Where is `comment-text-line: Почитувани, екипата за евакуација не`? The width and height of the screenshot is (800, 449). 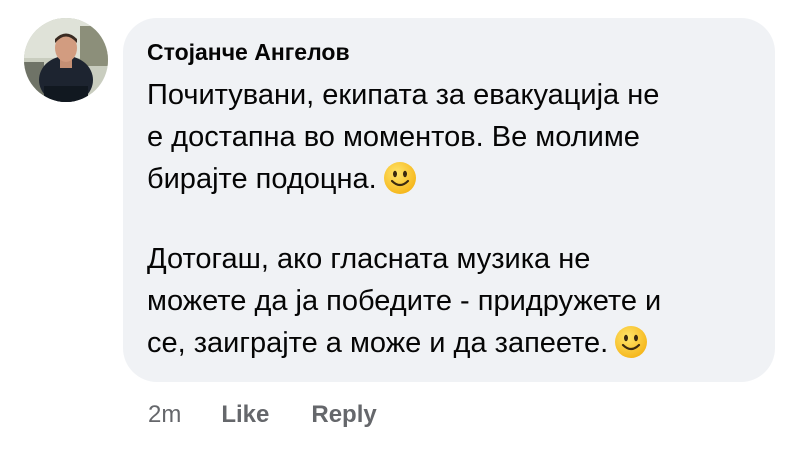
comment-text-line: Почитувани, екипата за евакуација не is located at coordinates (403, 95).